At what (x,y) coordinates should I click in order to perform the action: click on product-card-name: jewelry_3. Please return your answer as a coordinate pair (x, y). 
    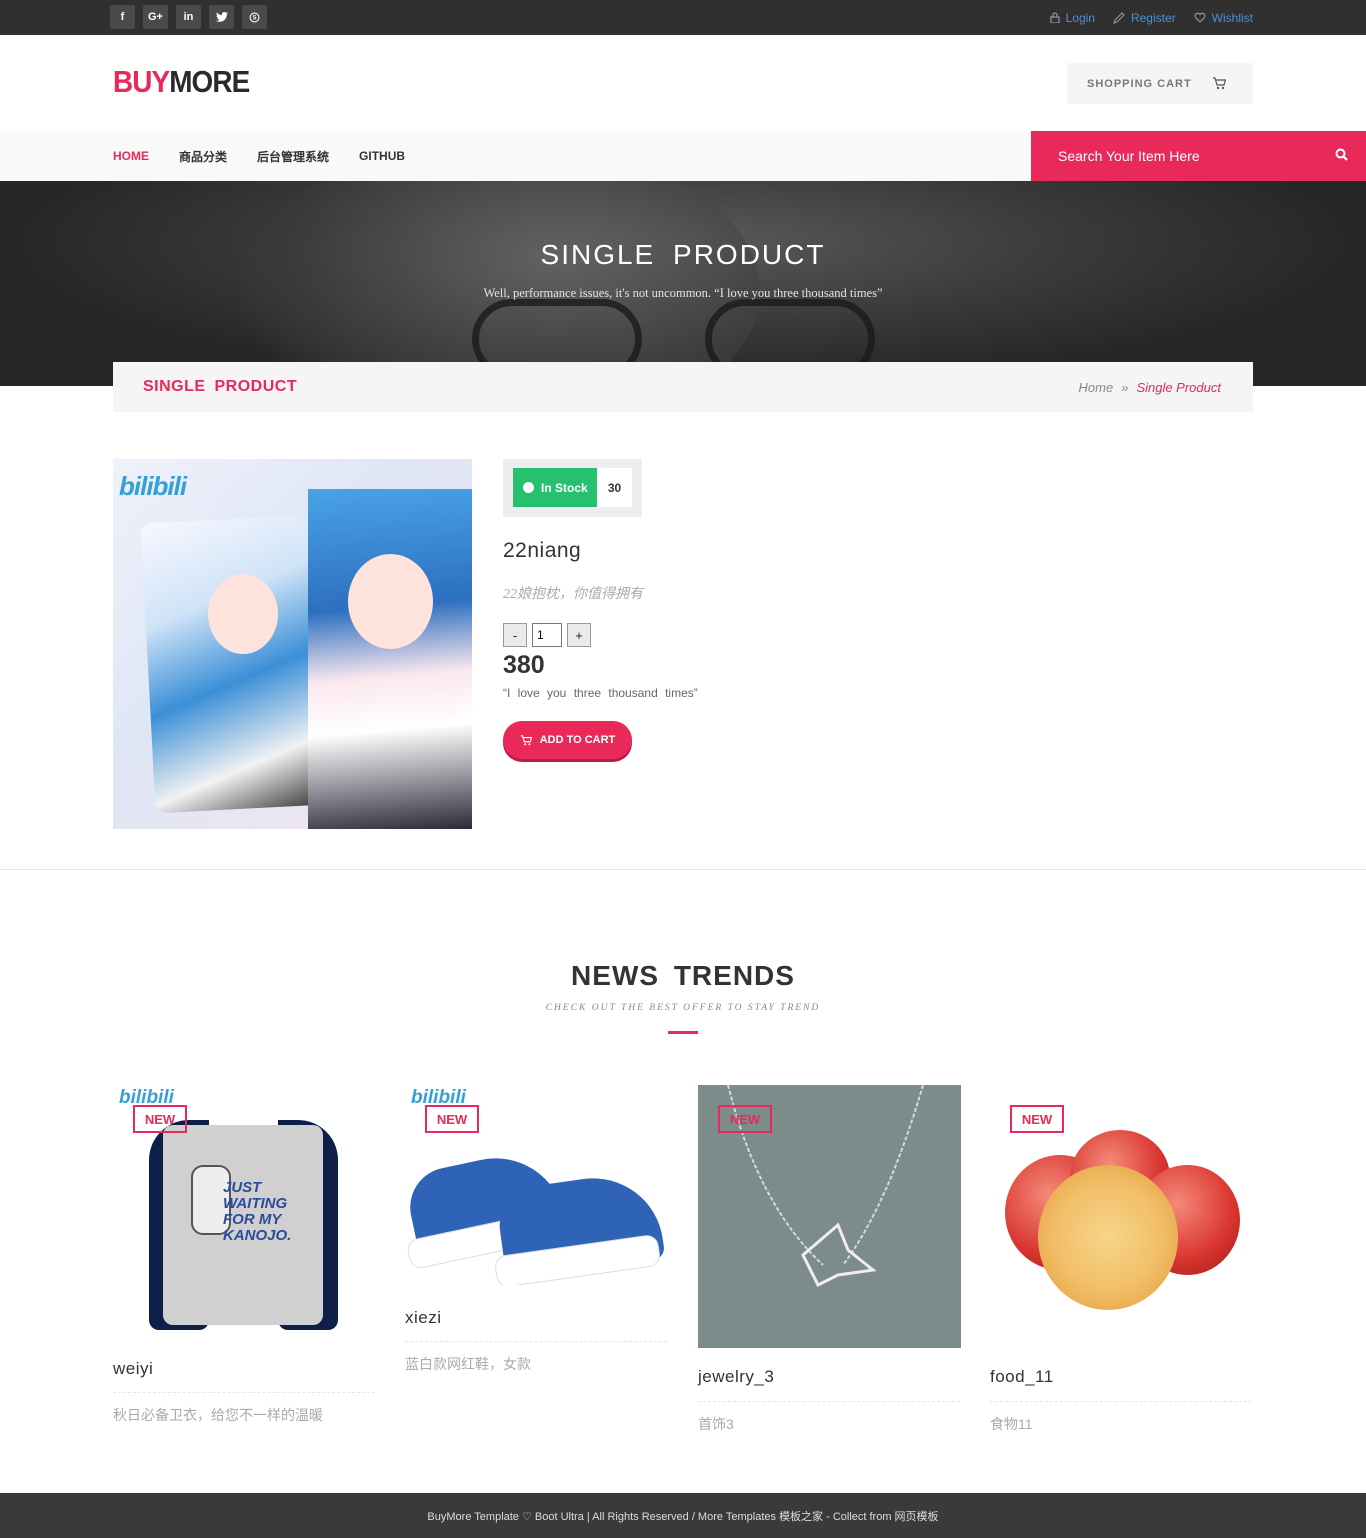
    Looking at the image, I should click on (736, 1377).